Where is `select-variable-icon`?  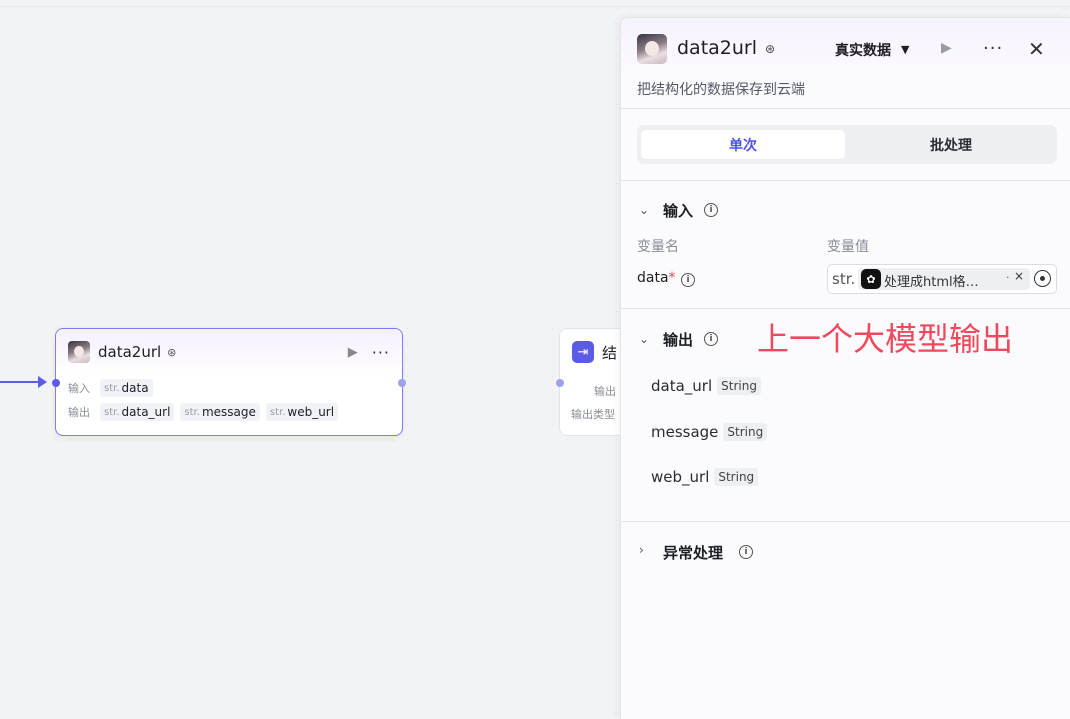 select-variable-icon is located at coordinates (1042, 278).